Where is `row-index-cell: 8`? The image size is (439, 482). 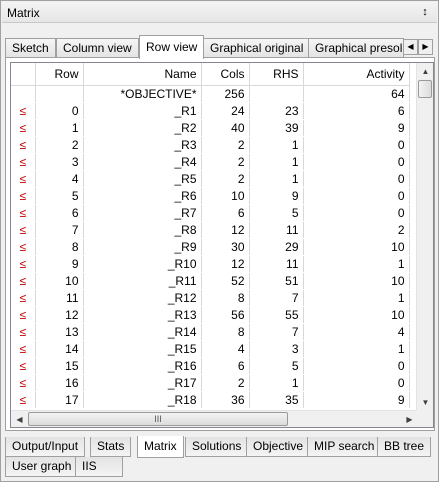 row-index-cell: 8 is located at coordinates (59, 247).